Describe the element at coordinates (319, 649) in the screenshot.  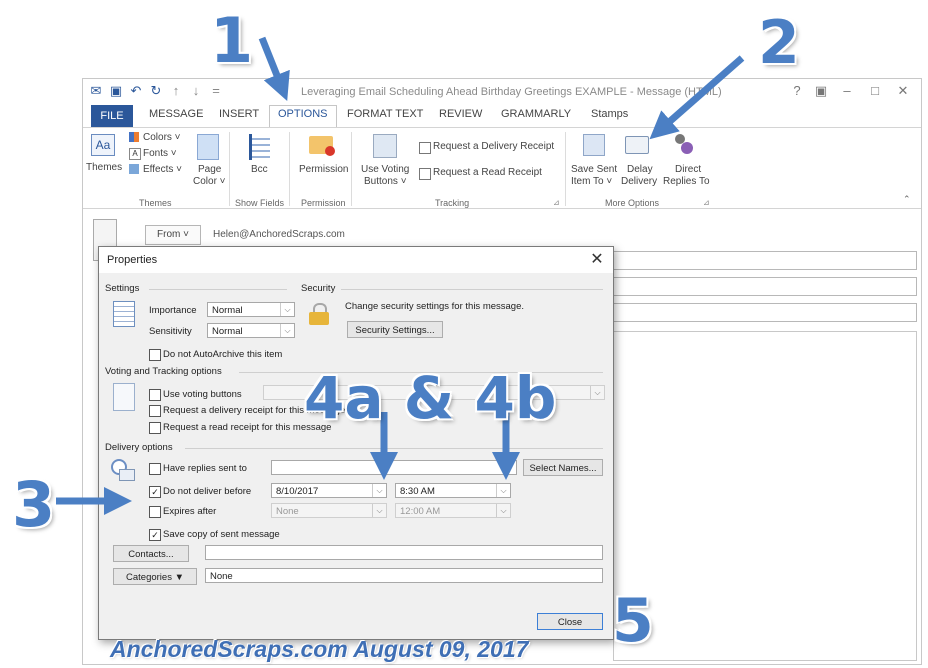
I see `watermark: AnchoredScraps.com August 09, 2017` at that location.